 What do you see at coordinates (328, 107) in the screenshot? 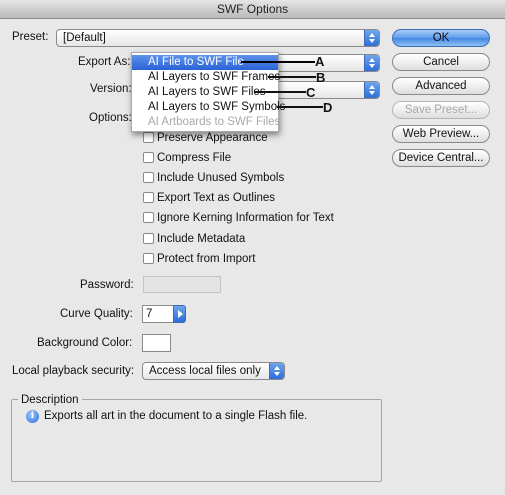
I see `callout-d: D` at bounding box center [328, 107].